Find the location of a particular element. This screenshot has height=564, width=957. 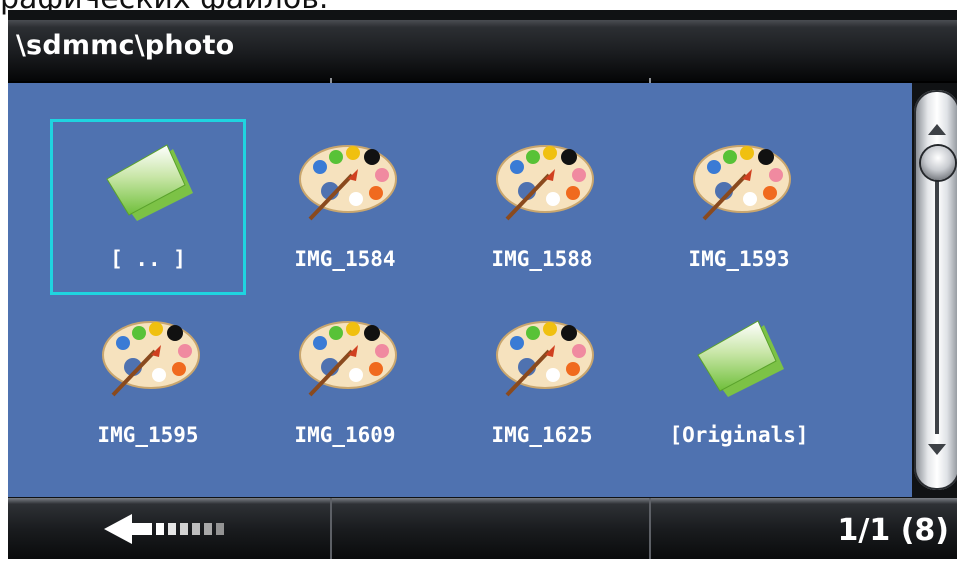

file-label: [ .. ] is located at coordinates (148, 259).